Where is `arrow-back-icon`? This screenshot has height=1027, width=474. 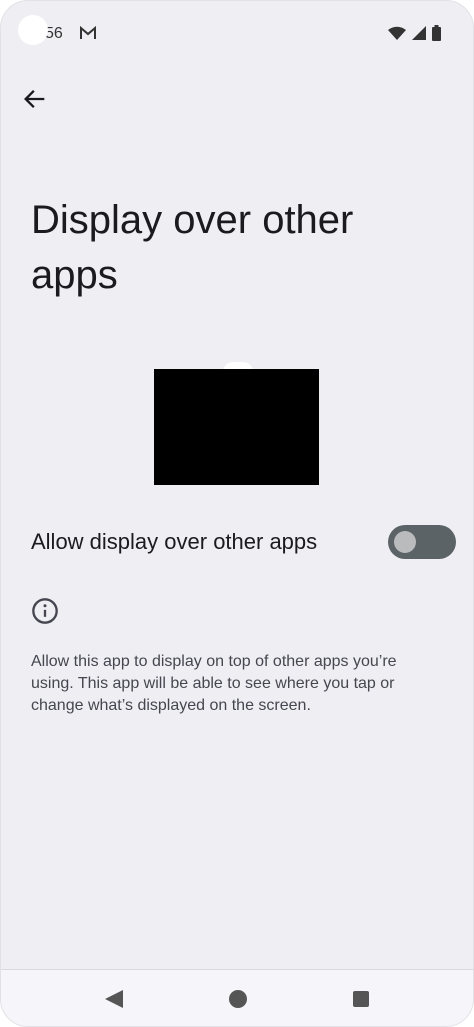
arrow-back-icon is located at coordinates (35, 99).